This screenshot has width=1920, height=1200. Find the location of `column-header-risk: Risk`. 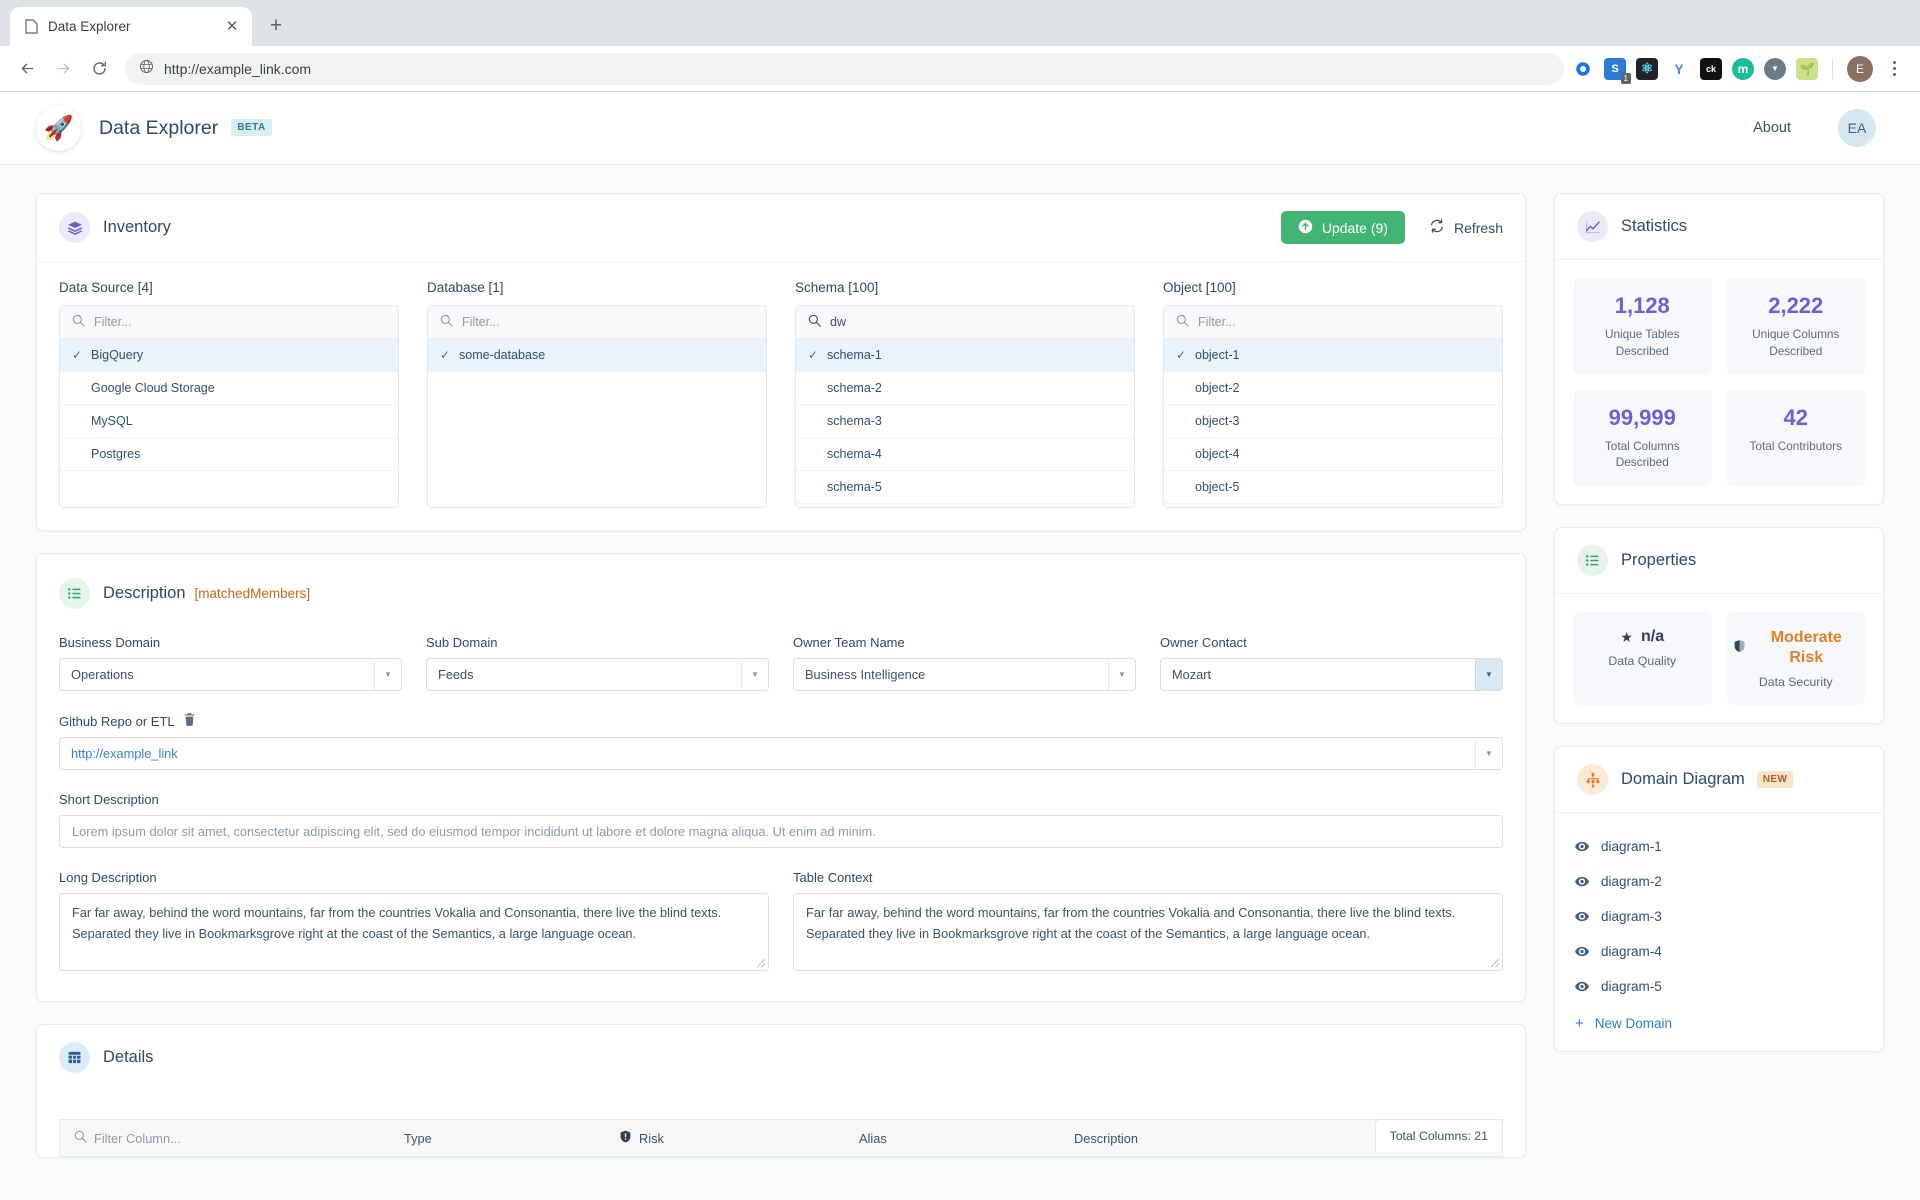

column-header-risk: Risk is located at coordinates (725, 1138).